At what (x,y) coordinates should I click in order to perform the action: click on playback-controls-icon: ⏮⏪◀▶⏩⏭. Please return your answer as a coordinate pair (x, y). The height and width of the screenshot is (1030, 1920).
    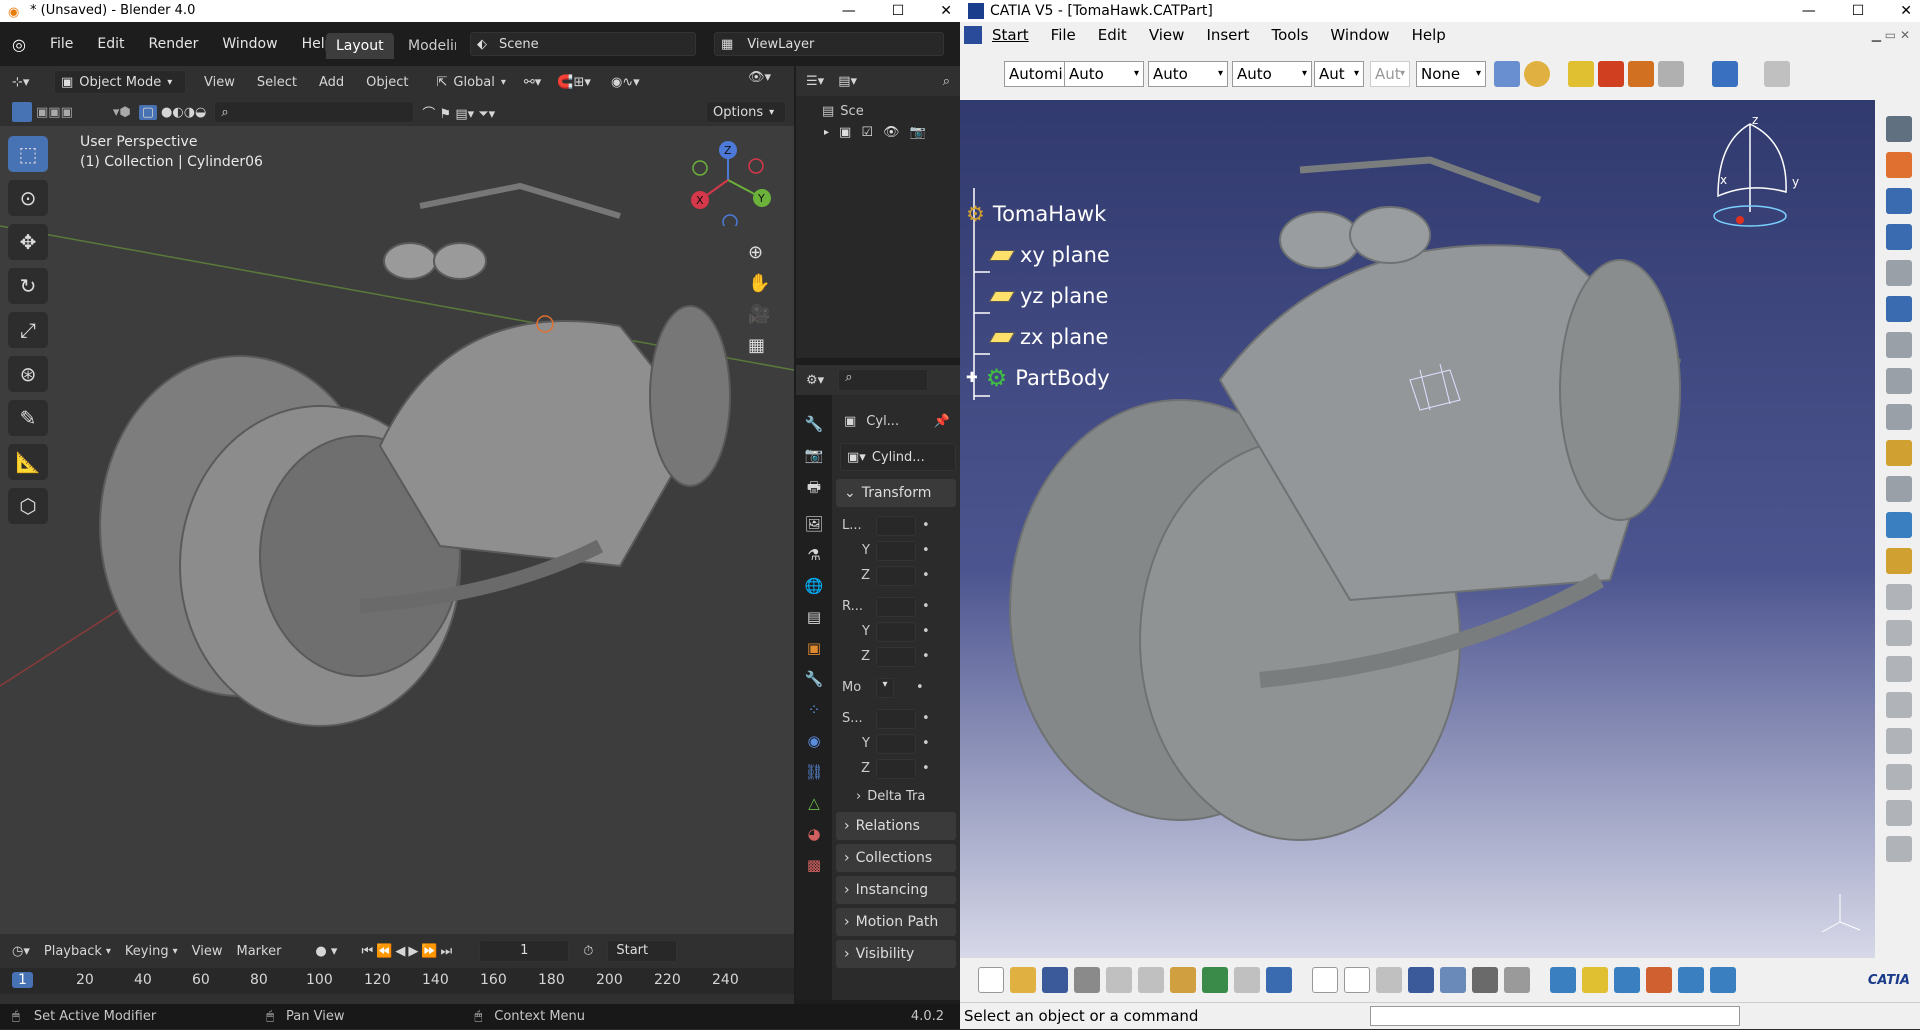
    Looking at the image, I should click on (408, 951).